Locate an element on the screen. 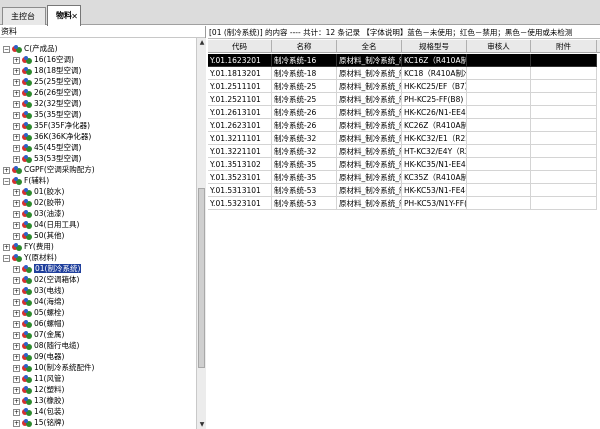 Image resolution: width=600 pixels, height=429 pixels. tree-node: +08(随行电缆) is located at coordinates (46, 345).